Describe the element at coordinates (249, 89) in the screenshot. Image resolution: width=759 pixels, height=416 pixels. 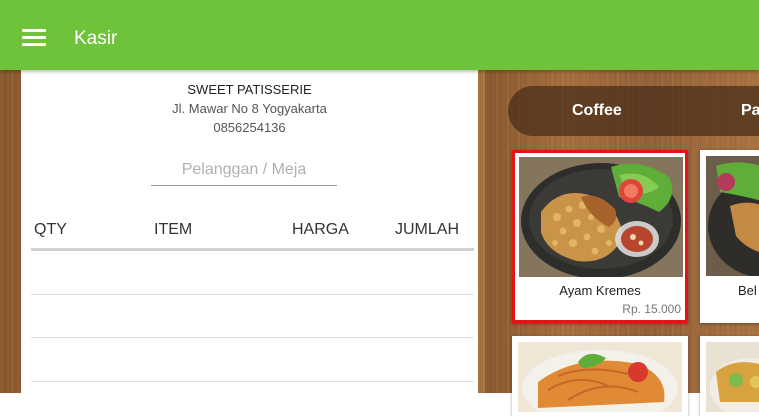
I see `store-name: SWEET PATISSERIE` at that location.